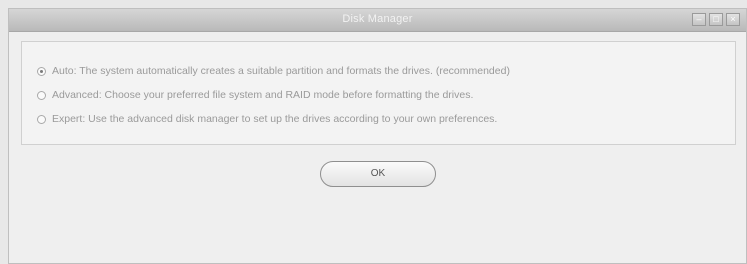 The image size is (747, 264). I want to click on window-title: Disk Manager, so click(377, 19).